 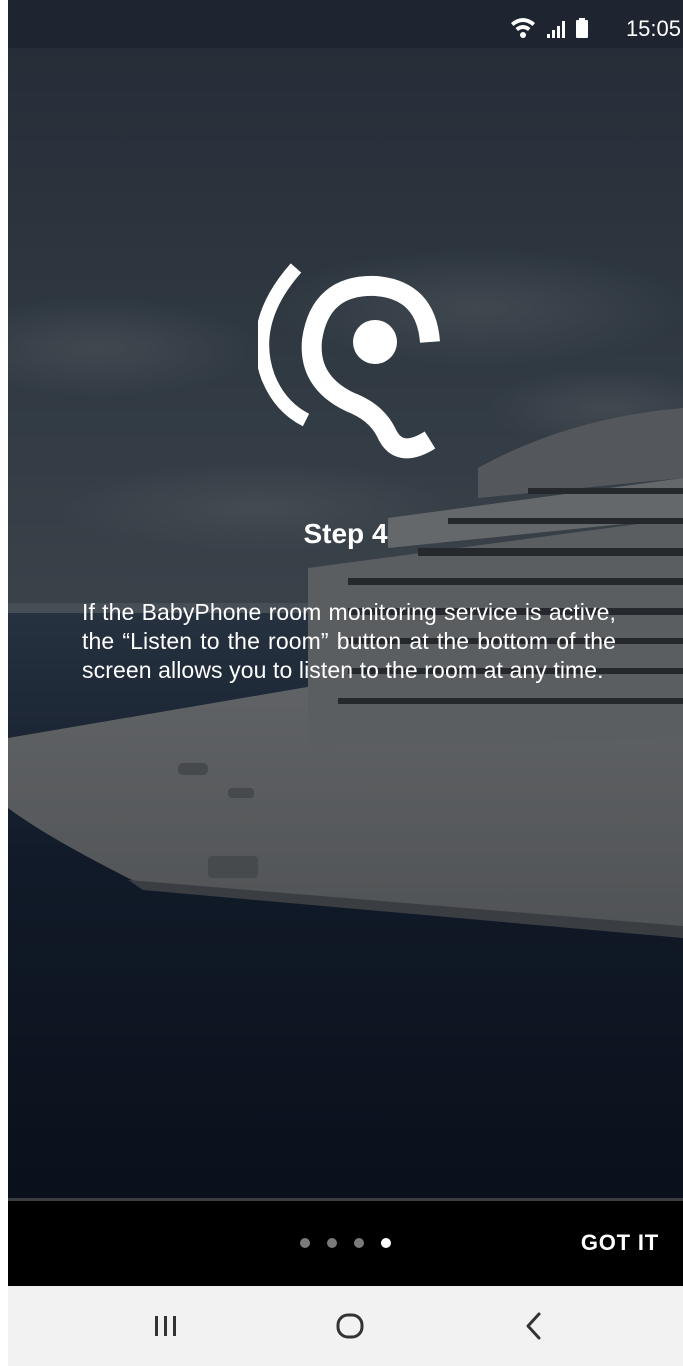 I want to click on back-button, so click(x=534, y=1326).